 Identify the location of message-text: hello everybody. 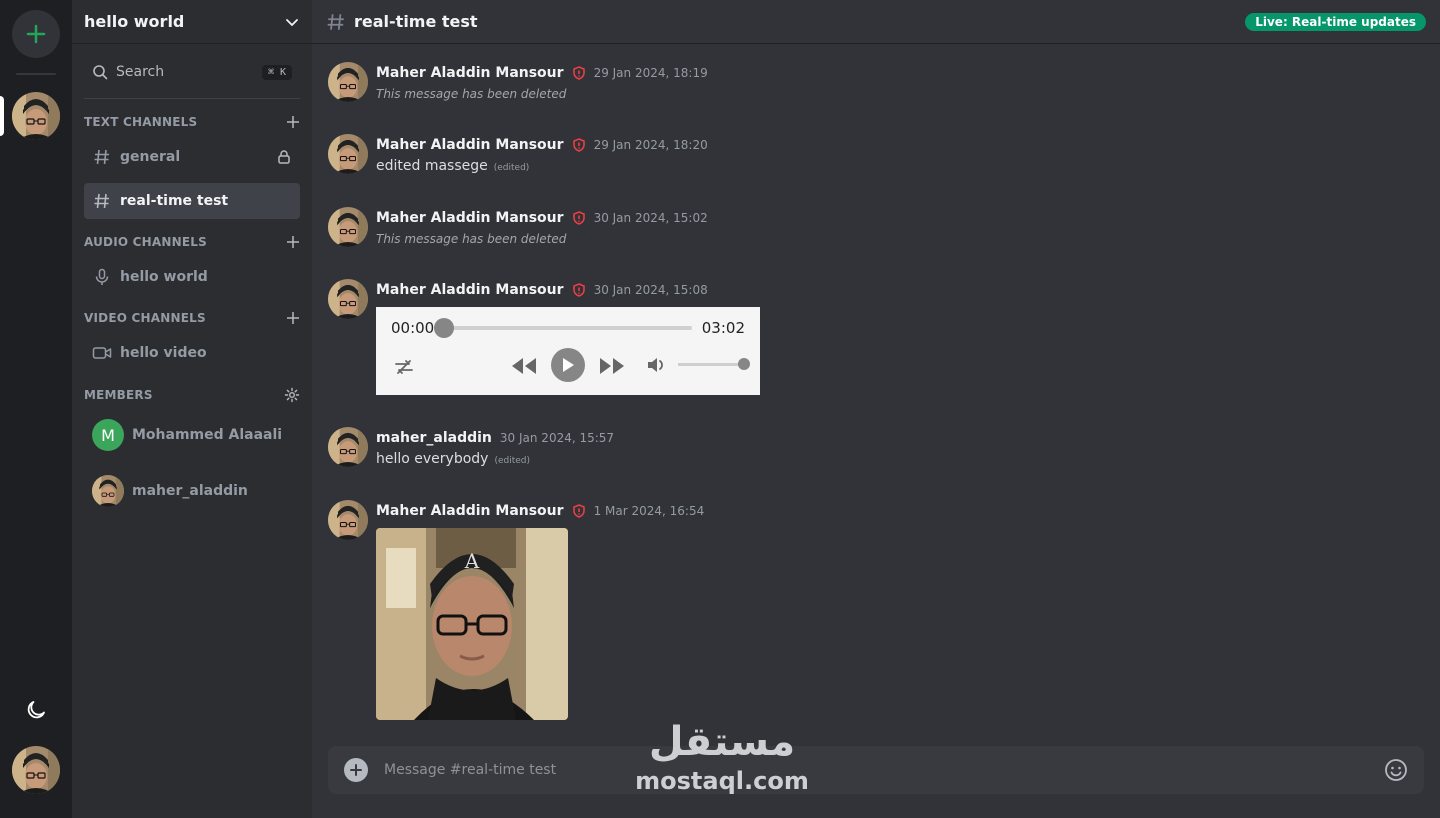
(432, 459).